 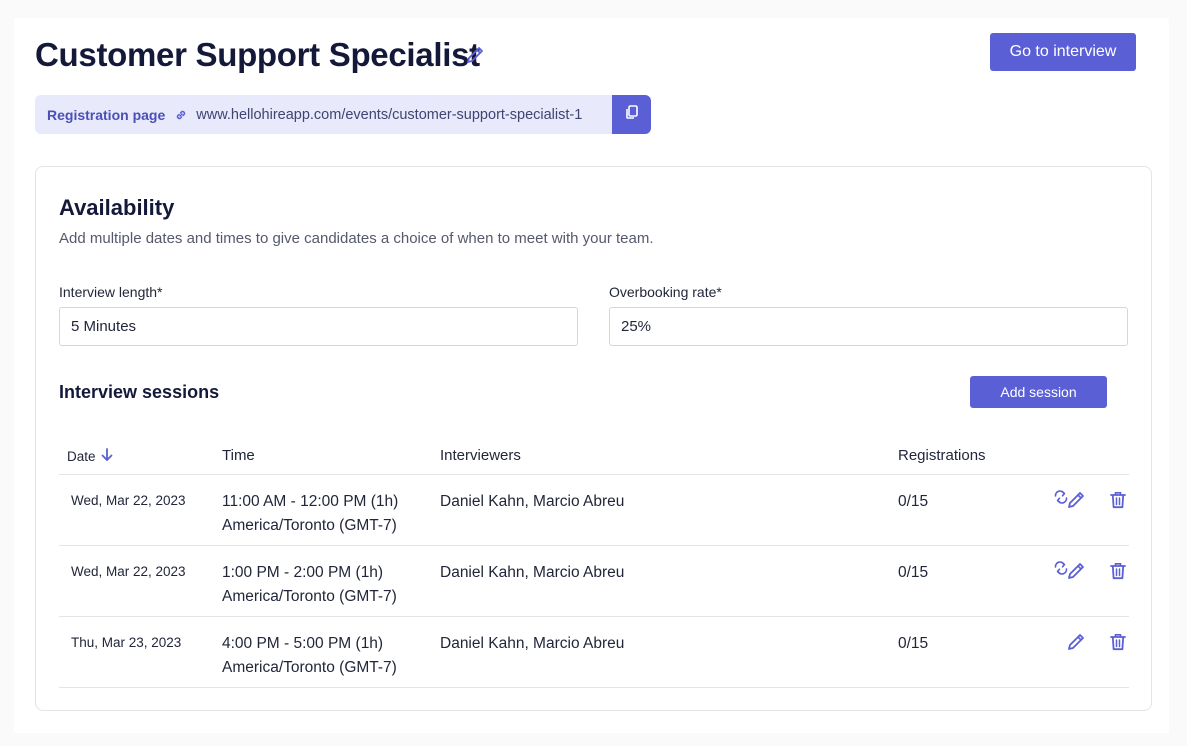 What do you see at coordinates (303, 643) in the screenshot?
I see `session-time: 4:00 PM - 5:00 PM (1h)` at bounding box center [303, 643].